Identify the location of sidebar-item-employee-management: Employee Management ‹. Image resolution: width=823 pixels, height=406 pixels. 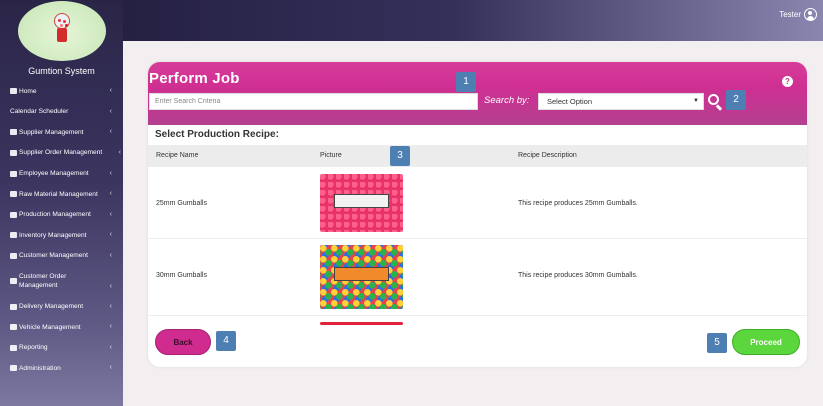
(61, 173).